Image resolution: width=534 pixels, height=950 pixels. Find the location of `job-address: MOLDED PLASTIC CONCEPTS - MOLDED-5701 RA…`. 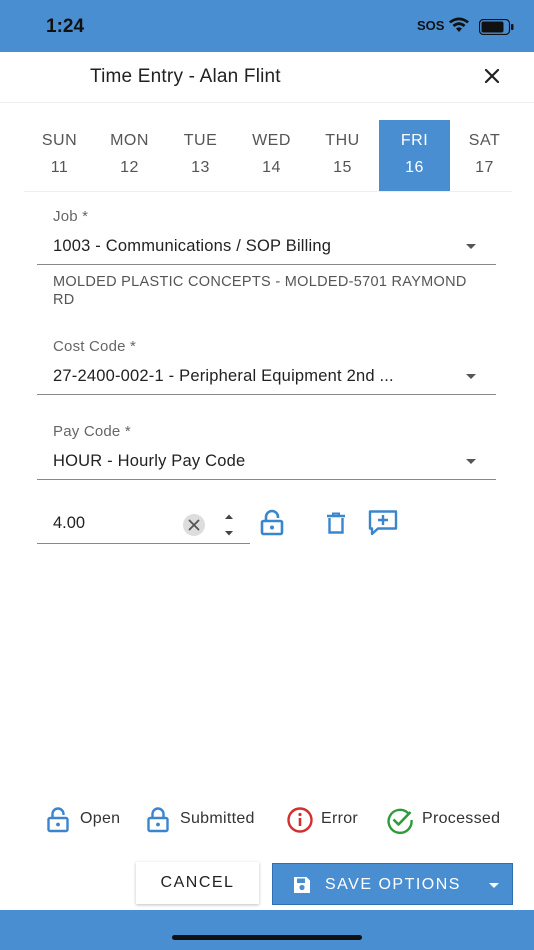

job-address: MOLDED PLASTIC CONCEPTS - MOLDED-5701 RA… is located at coordinates (260, 291).